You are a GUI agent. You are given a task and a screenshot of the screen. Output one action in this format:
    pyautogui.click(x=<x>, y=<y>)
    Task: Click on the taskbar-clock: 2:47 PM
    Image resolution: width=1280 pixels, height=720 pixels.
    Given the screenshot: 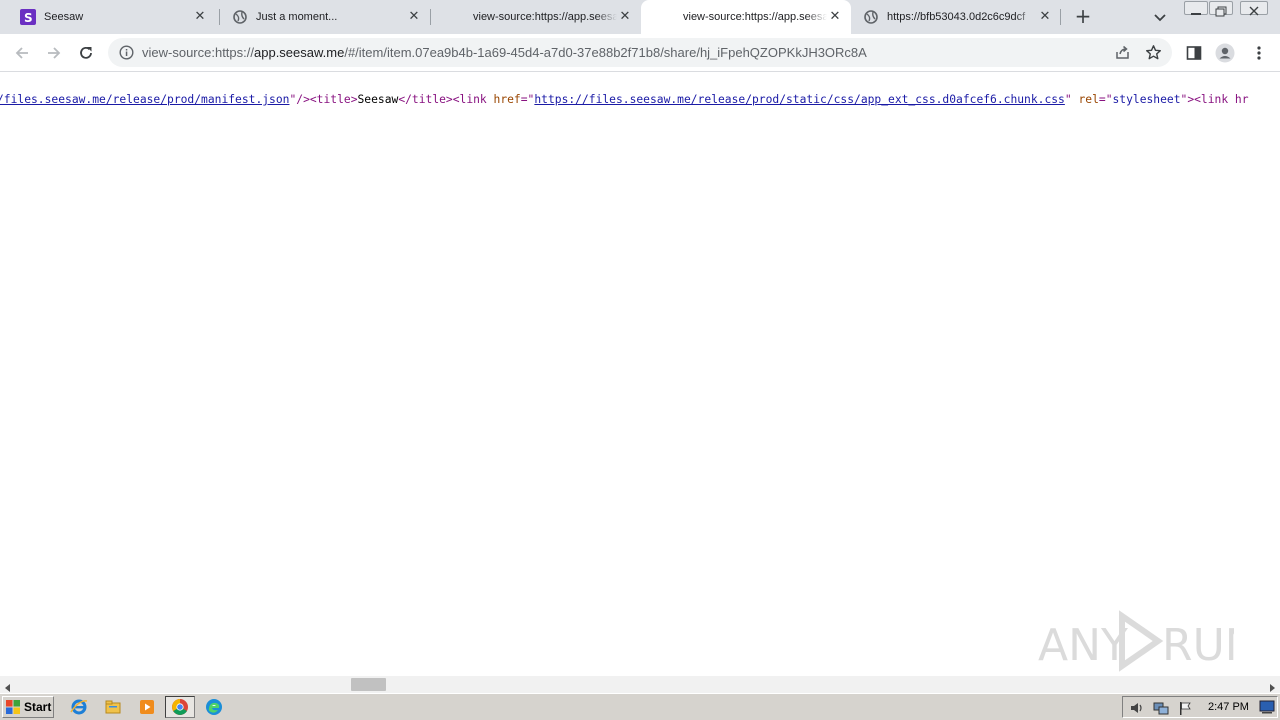 What is the action you would take?
    pyautogui.click(x=1228, y=707)
    